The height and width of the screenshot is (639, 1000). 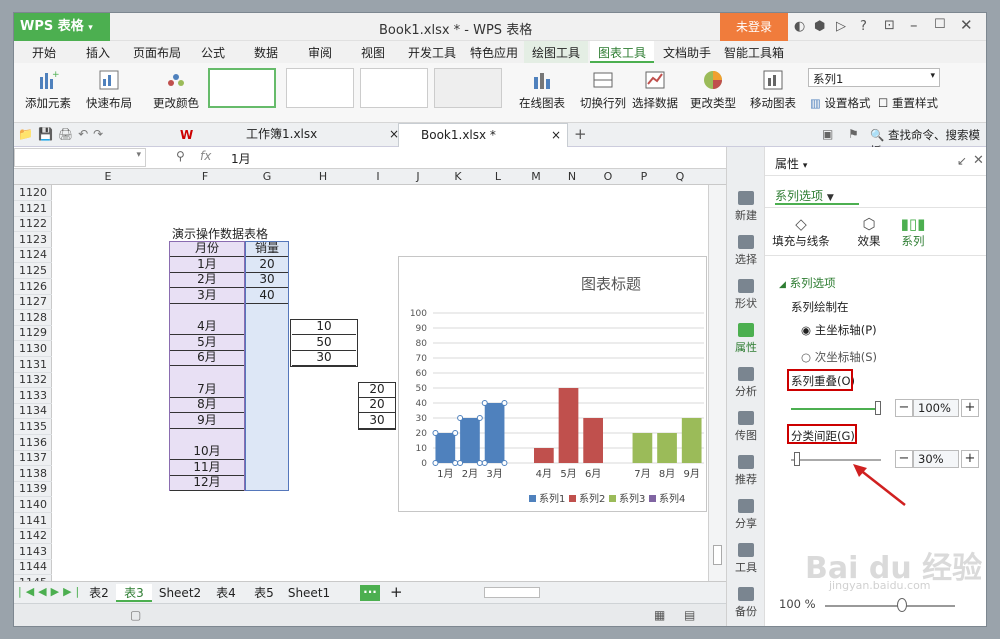 What do you see at coordinates (746, 251) in the screenshot?
I see `sidebar-item-1: 选择` at bounding box center [746, 251].